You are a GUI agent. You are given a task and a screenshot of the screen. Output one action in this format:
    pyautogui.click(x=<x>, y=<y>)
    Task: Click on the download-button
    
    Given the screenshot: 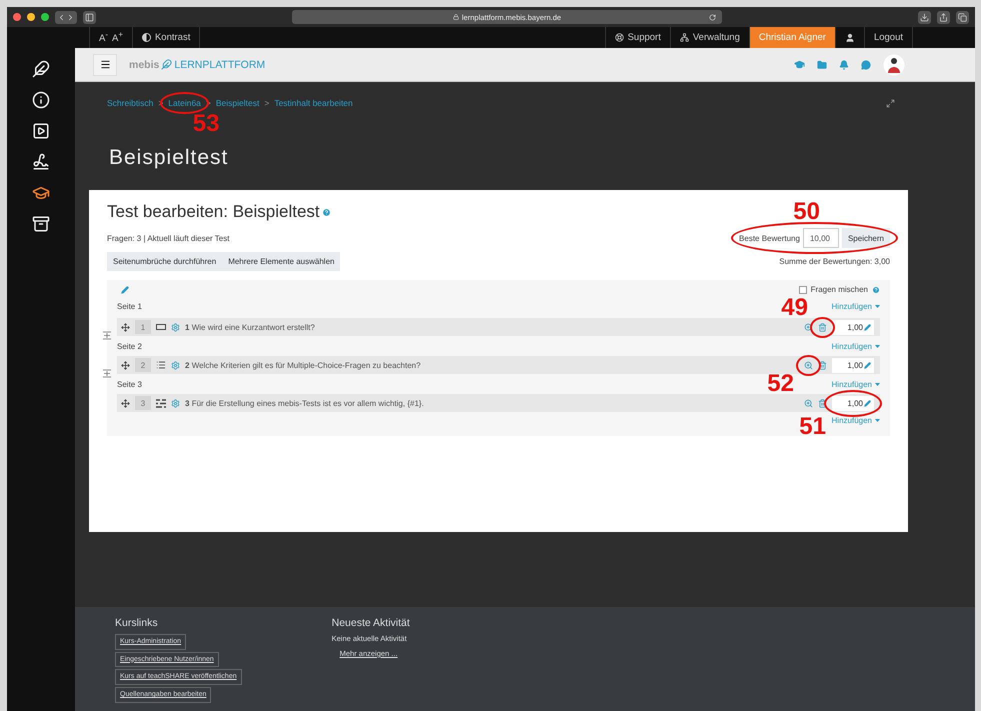 What is the action you would take?
    pyautogui.click(x=924, y=17)
    